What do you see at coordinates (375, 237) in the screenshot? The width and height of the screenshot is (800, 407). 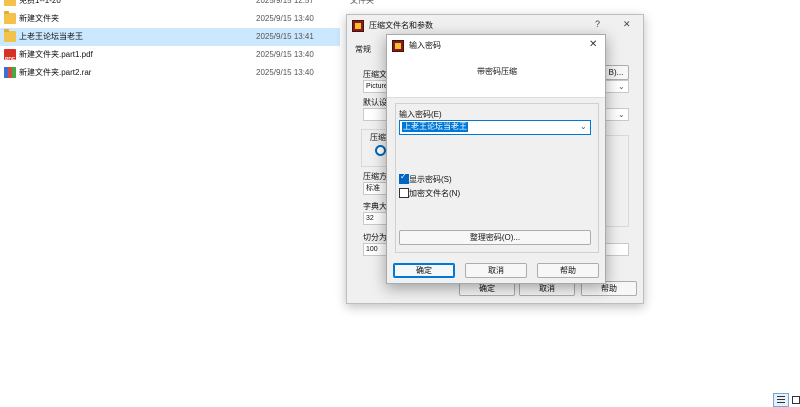 I see `split-label: 切分为` at bounding box center [375, 237].